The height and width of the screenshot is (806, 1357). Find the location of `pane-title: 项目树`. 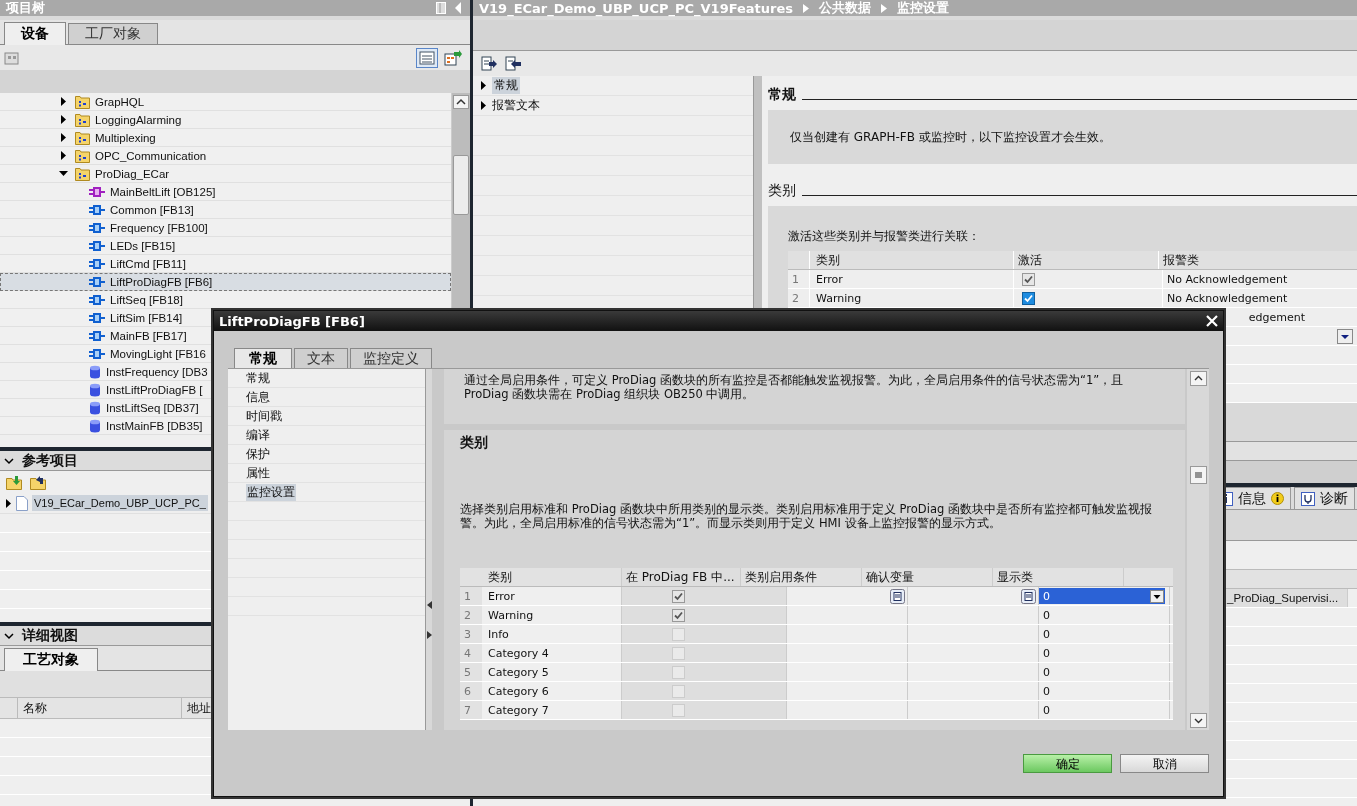

pane-title: 项目树 is located at coordinates (25, 8).